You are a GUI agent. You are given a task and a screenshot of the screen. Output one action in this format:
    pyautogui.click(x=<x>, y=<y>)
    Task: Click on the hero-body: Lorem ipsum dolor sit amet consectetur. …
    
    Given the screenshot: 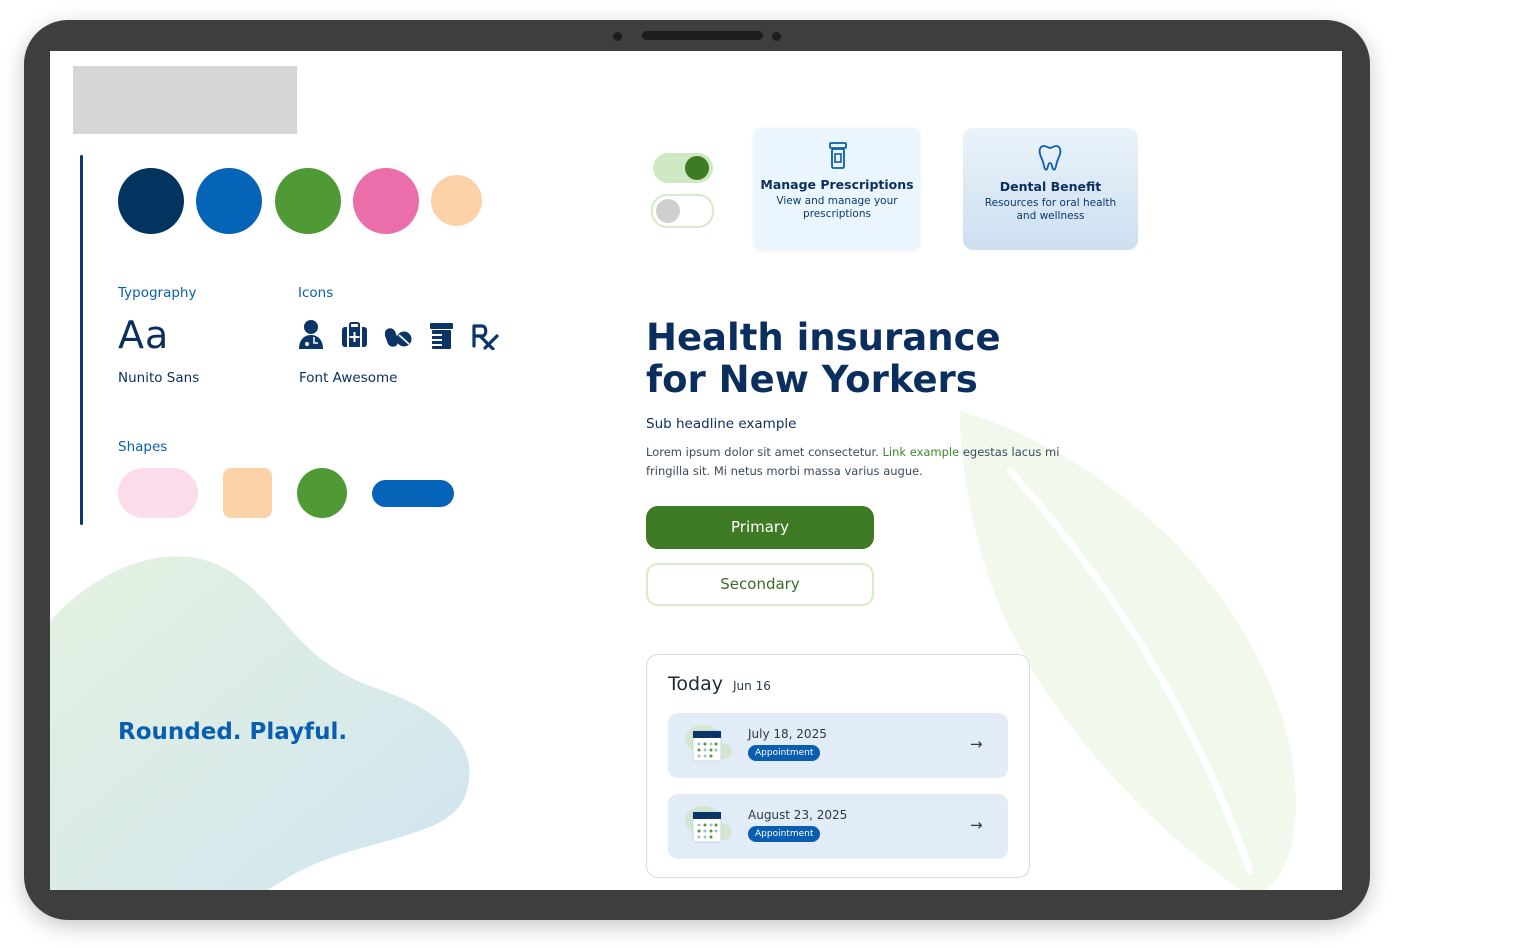 What is the action you would take?
    pyautogui.click(x=872, y=462)
    